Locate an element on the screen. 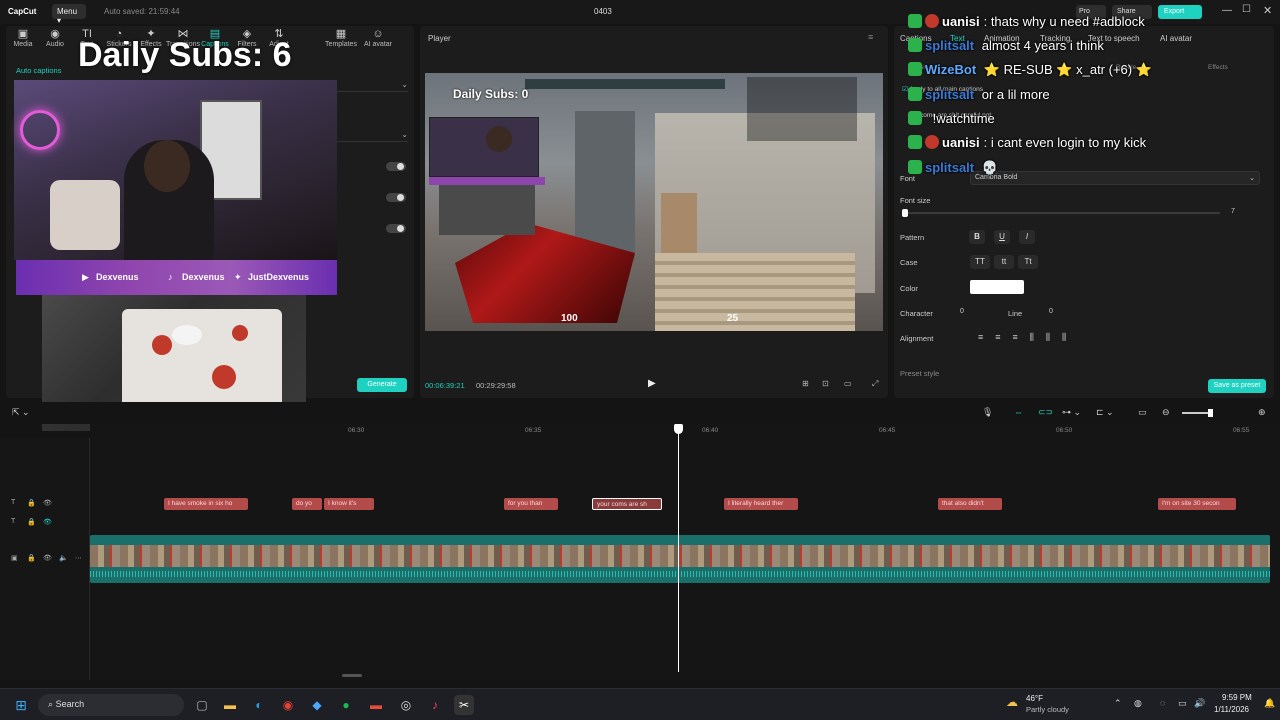 Image resolution: width=1280 pixels, height=720 pixels. alignment-icons: ≡≡≡⫼⫼⫼ is located at coordinates (1028, 337).